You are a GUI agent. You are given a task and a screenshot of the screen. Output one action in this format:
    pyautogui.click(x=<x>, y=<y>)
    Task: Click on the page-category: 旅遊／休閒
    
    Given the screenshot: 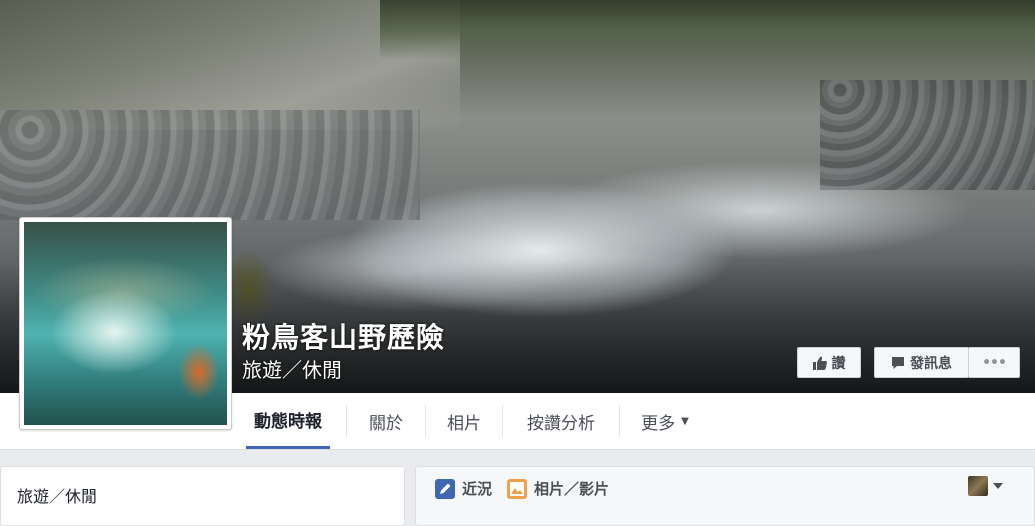 What is the action you would take?
    pyautogui.click(x=292, y=368)
    